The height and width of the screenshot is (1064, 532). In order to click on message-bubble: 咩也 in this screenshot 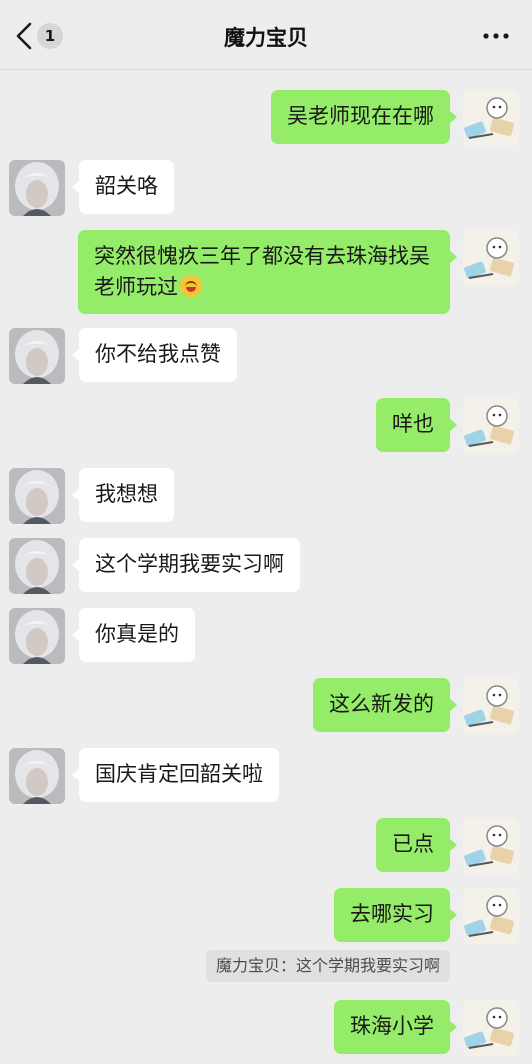, I will do `click(416, 425)`.